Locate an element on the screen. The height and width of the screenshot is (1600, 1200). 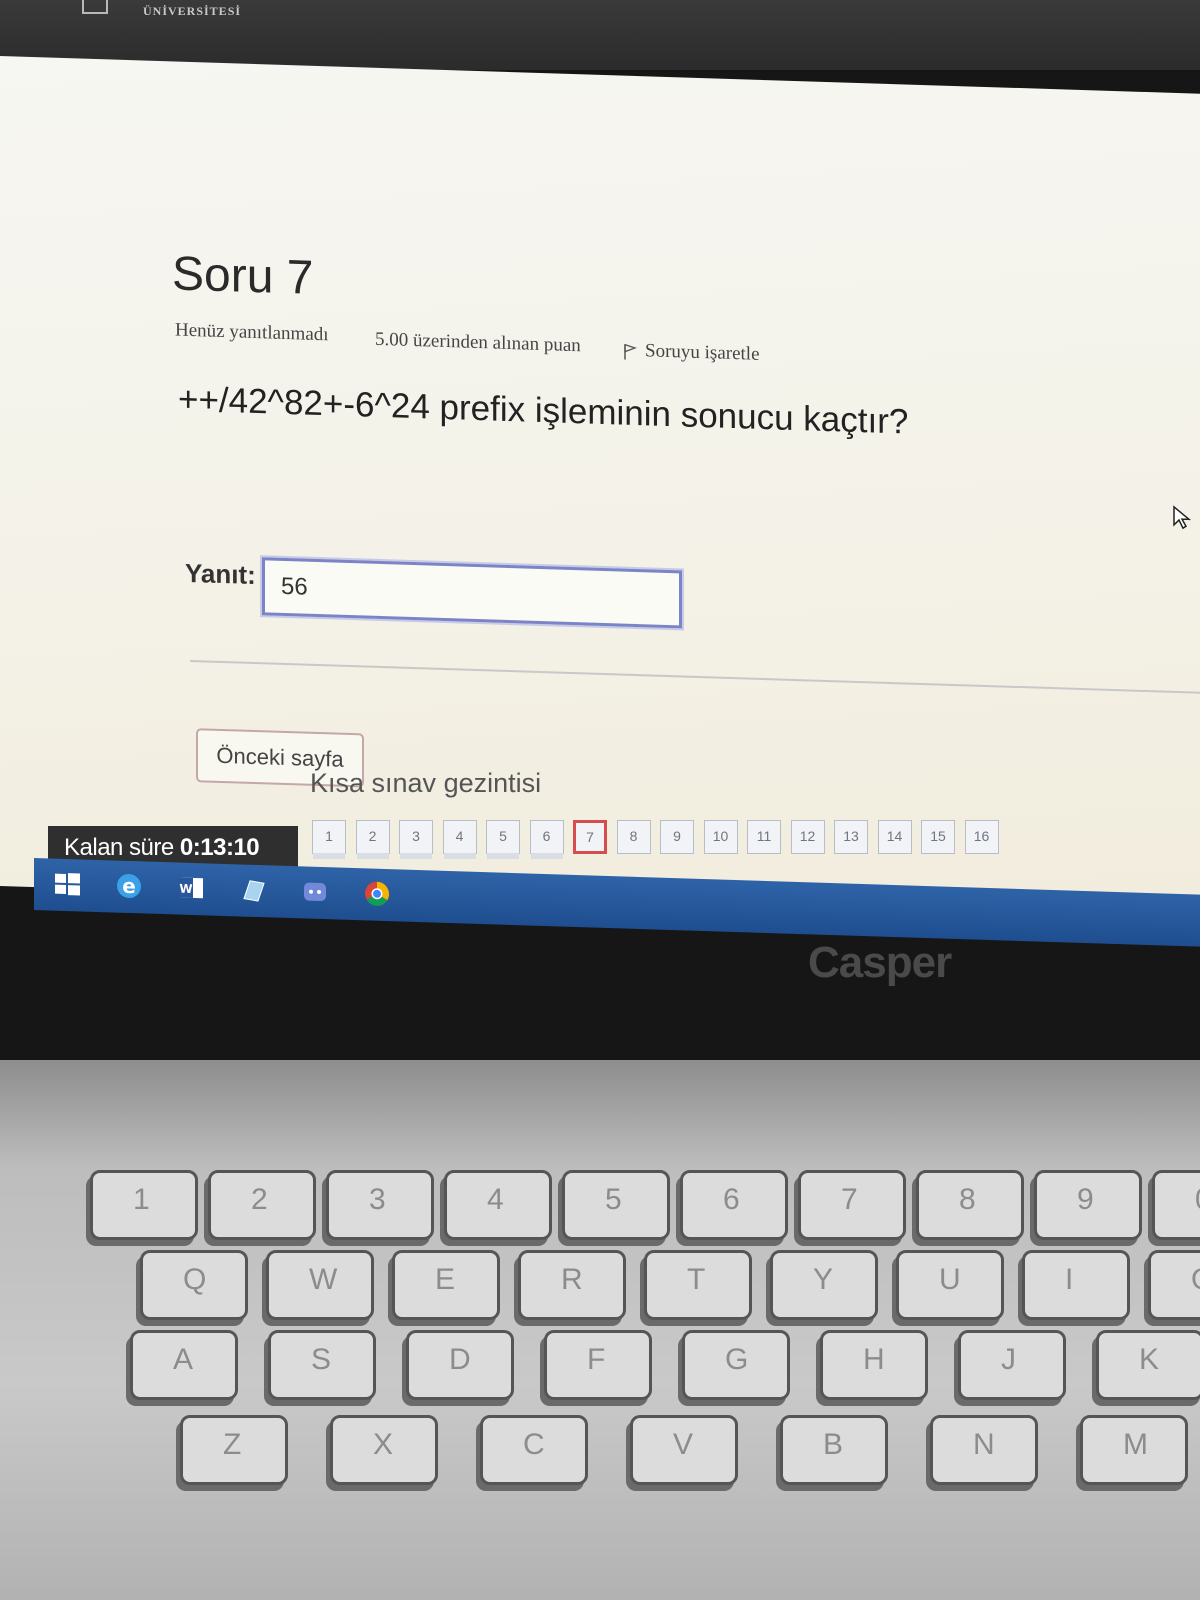
quiz-nav-button-13: 13 is located at coordinates (851, 837).